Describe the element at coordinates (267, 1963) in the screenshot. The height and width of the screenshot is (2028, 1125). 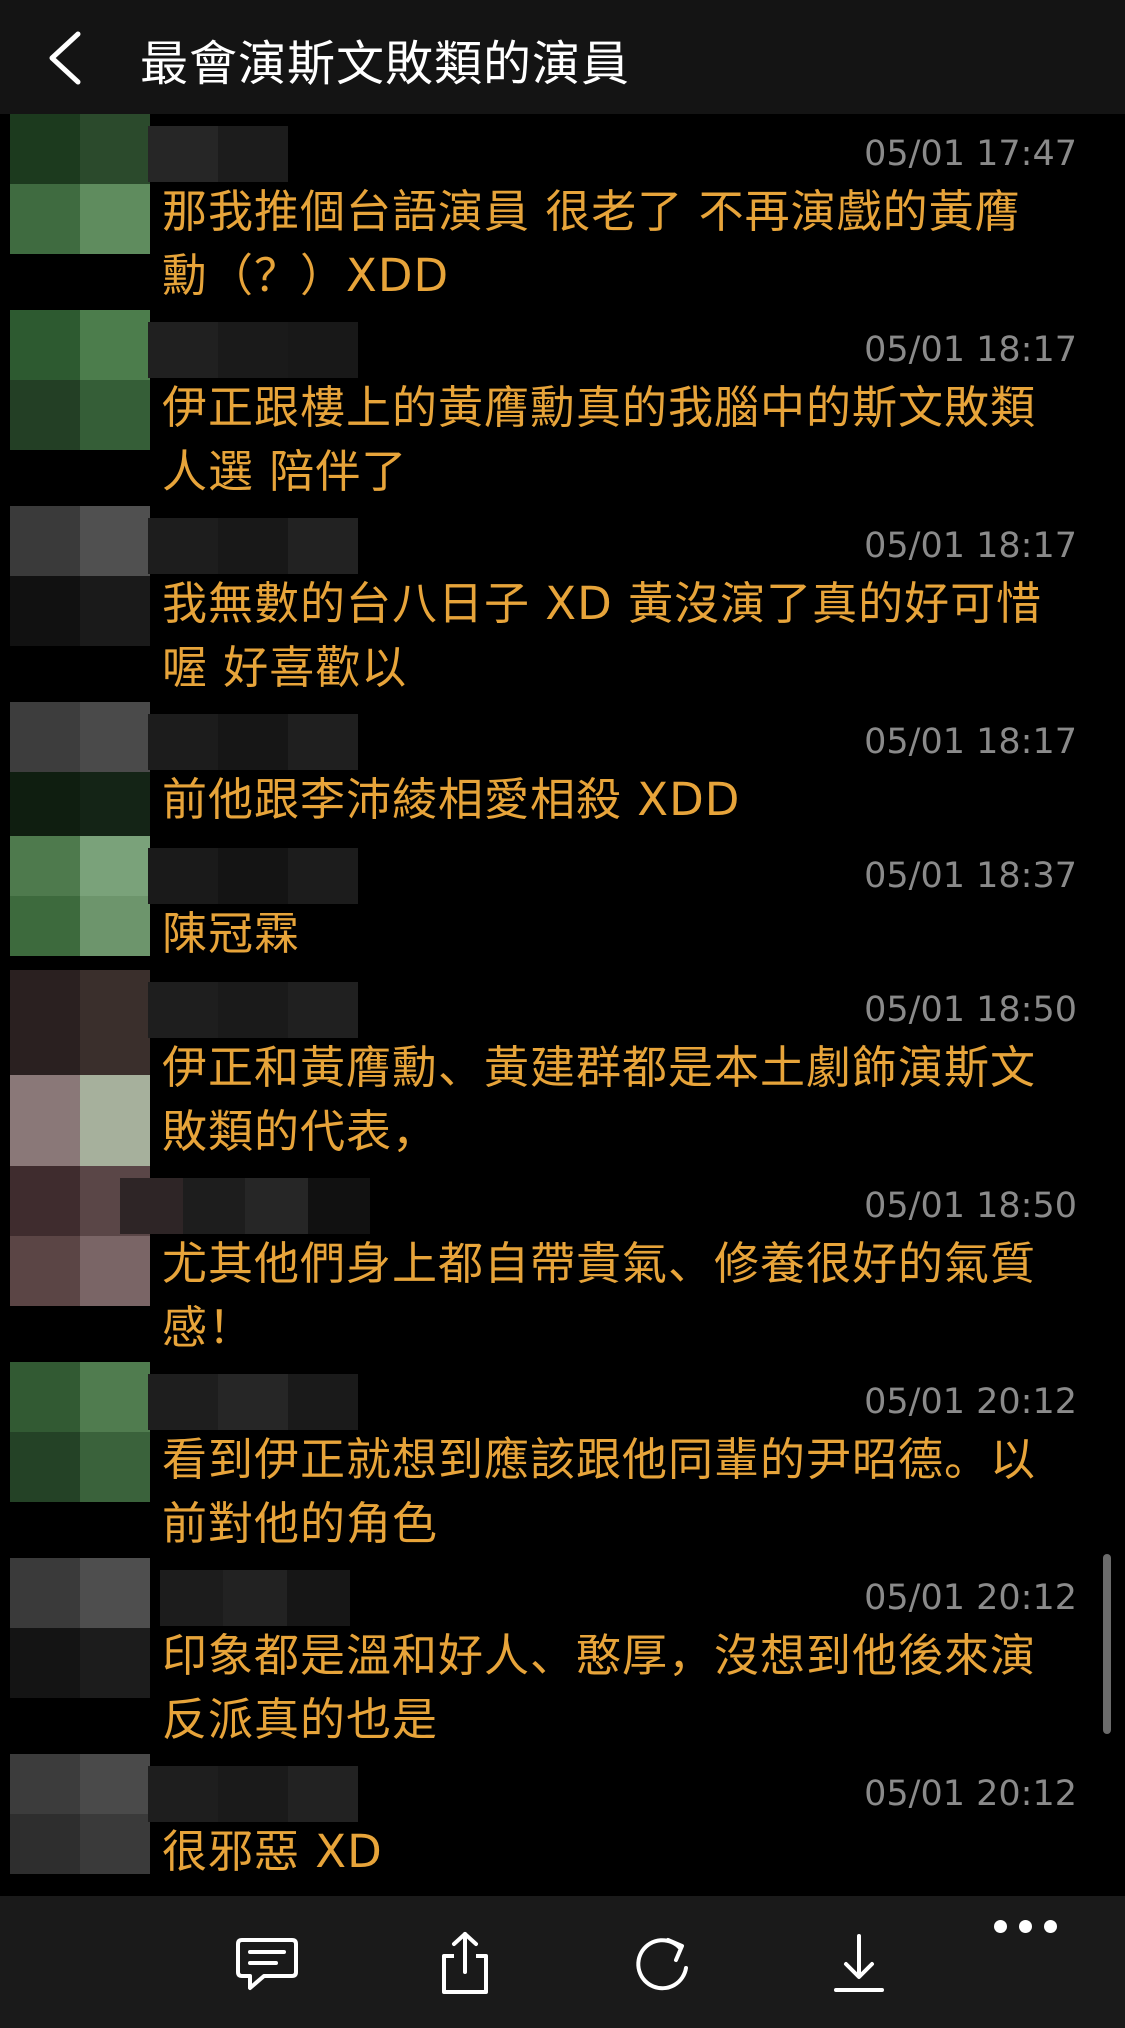
I see `comment-icon` at that location.